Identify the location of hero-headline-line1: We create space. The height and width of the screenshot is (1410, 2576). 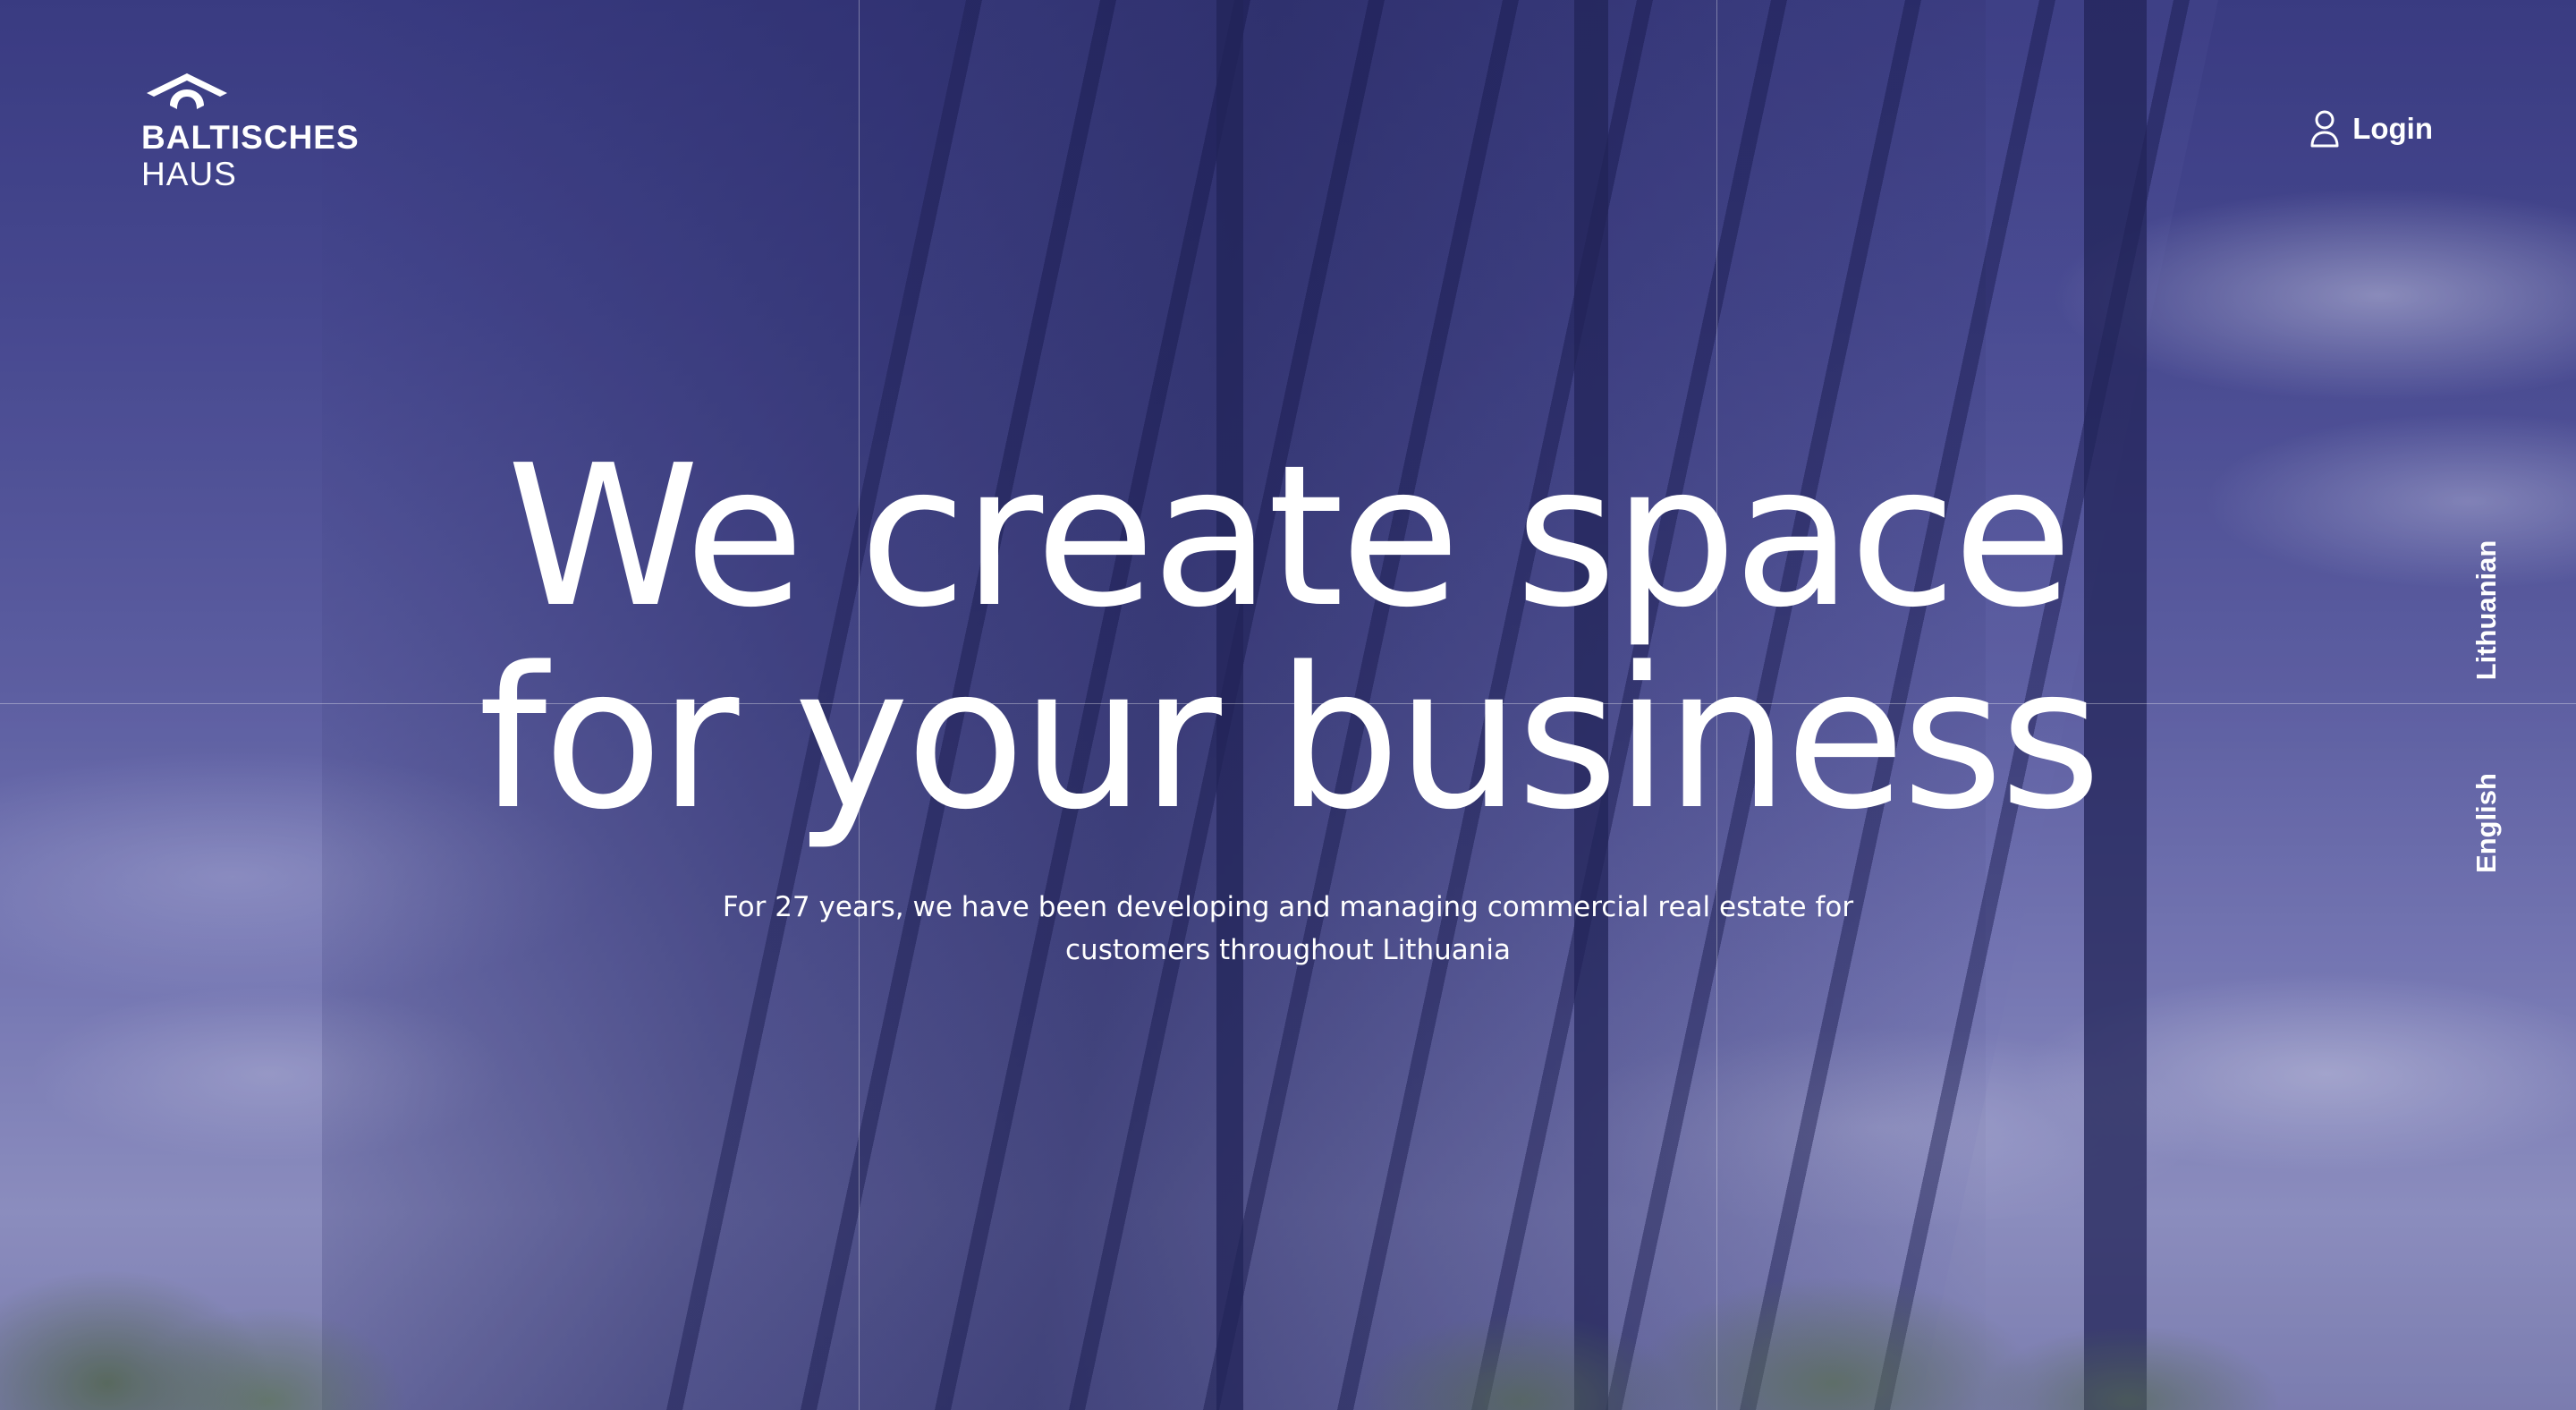
(1289, 537).